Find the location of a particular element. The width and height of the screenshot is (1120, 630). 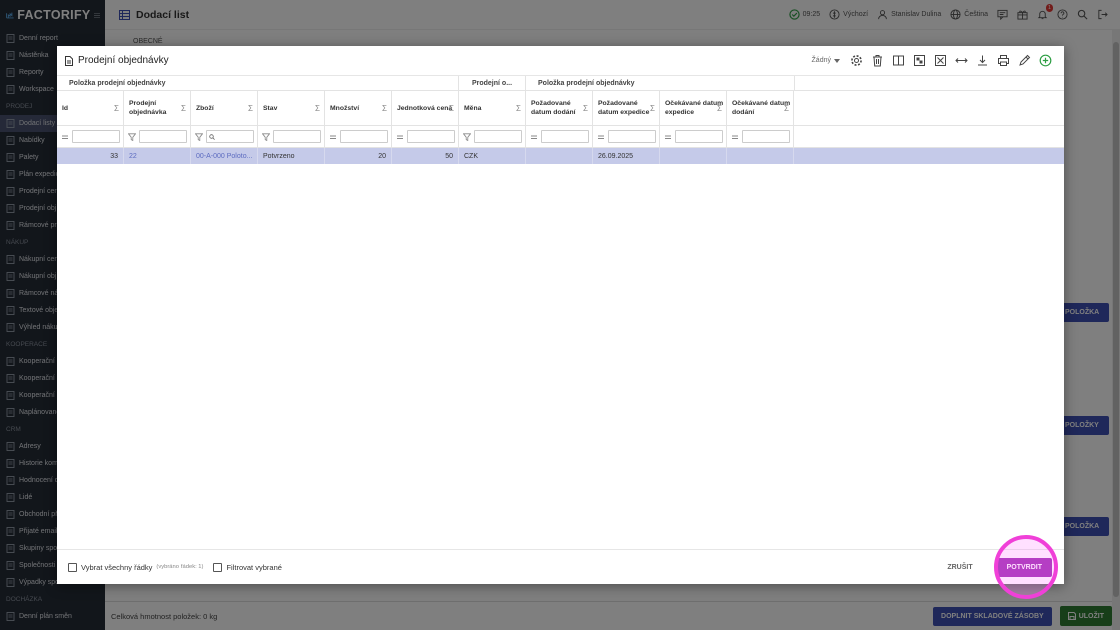

expand-width-icon is located at coordinates (961, 60).